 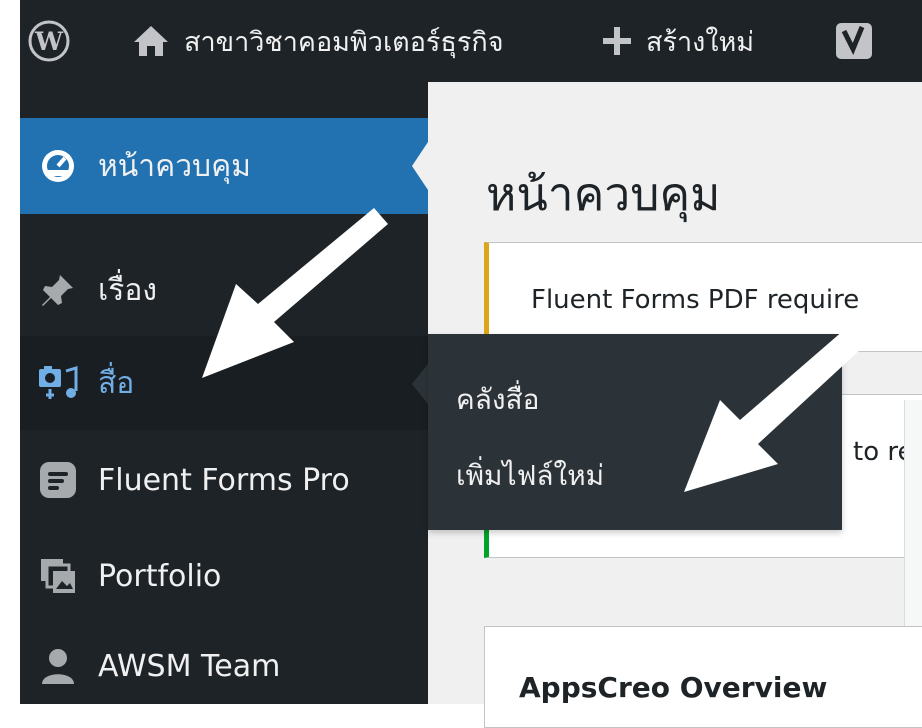 I want to click on wordpress-logo-button: W, so click(x=49, y=41).